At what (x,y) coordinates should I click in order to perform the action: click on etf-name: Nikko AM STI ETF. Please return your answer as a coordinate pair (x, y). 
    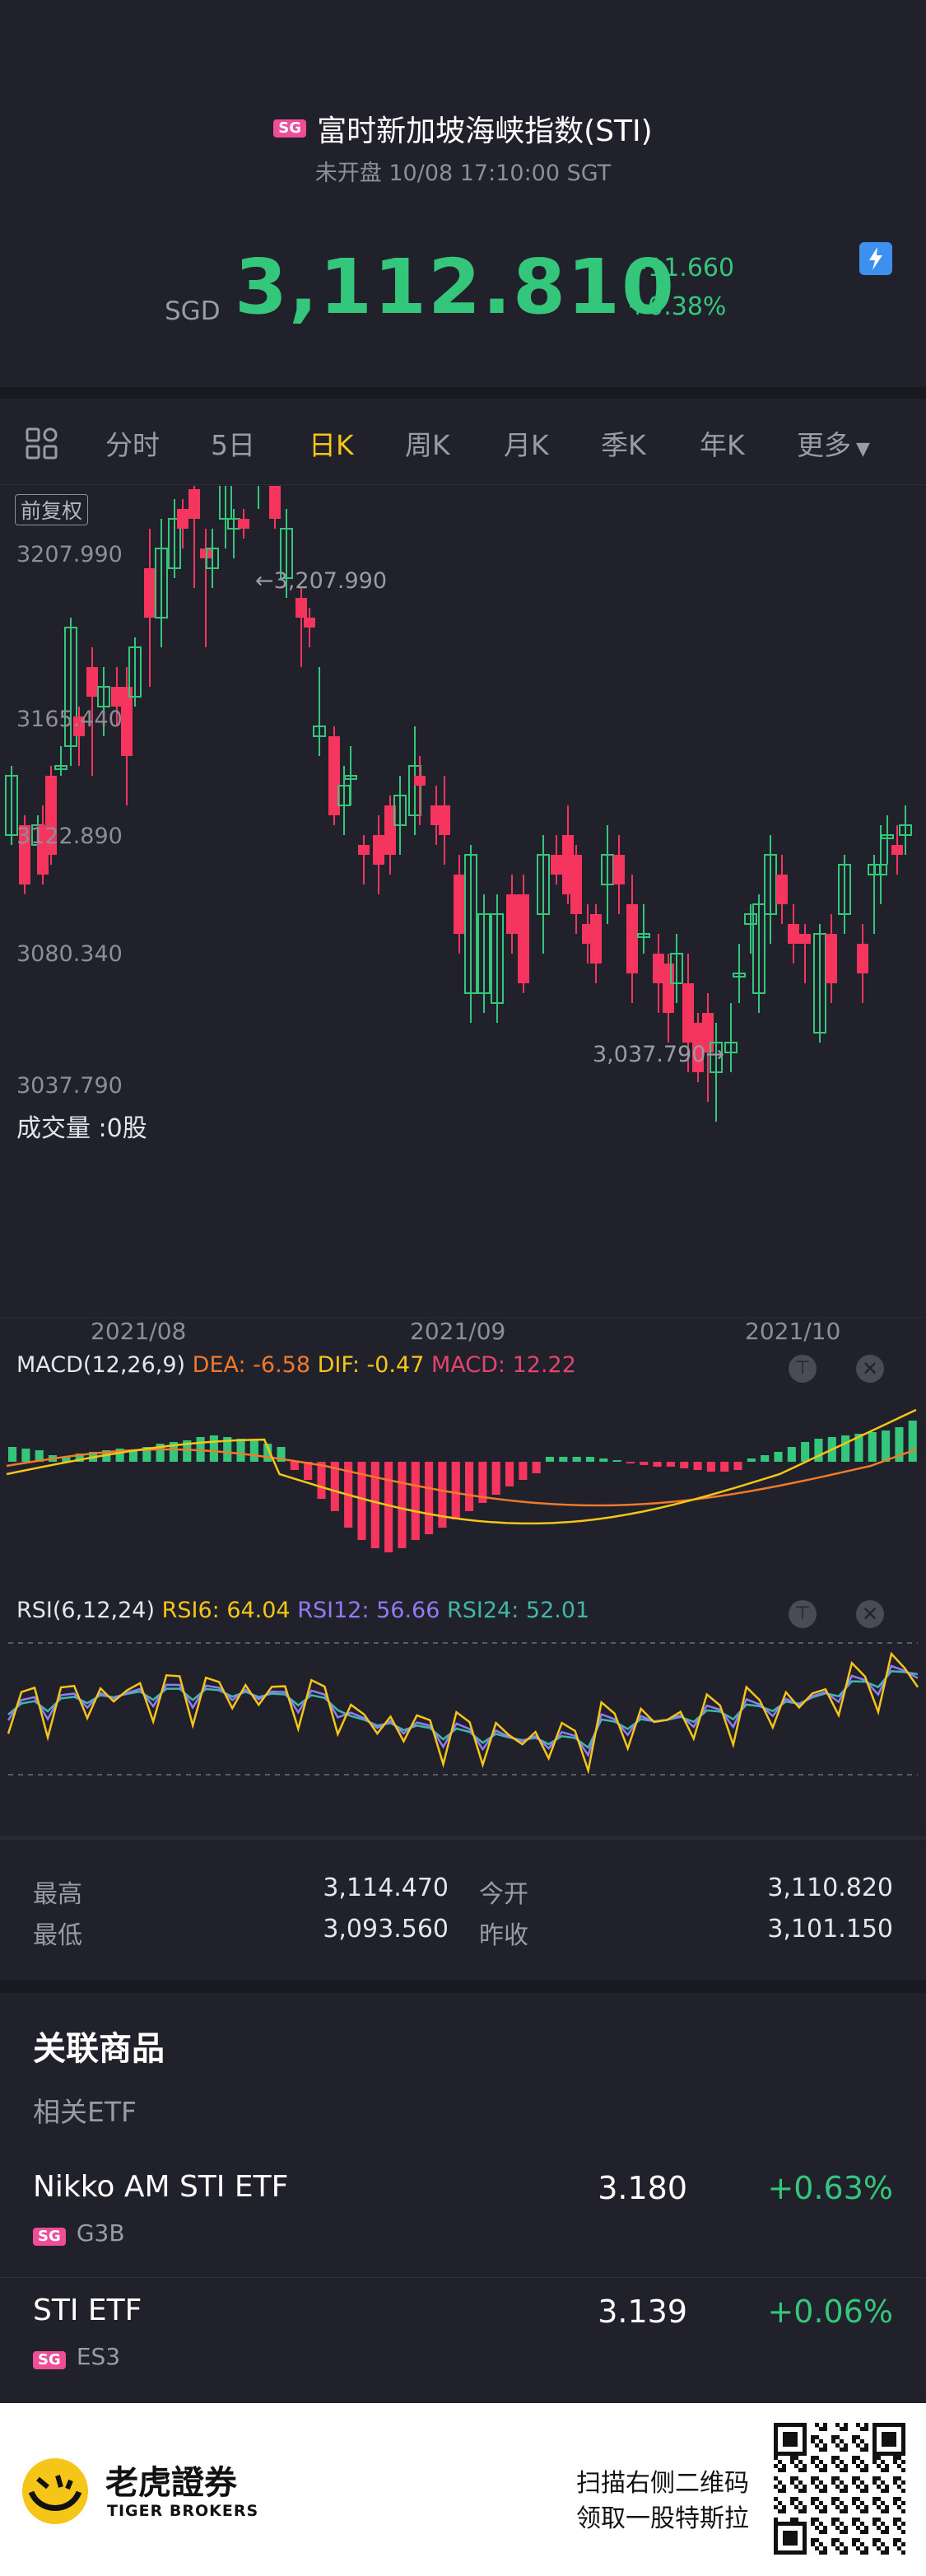
    Looking at the image, I should click on (161, 2187).